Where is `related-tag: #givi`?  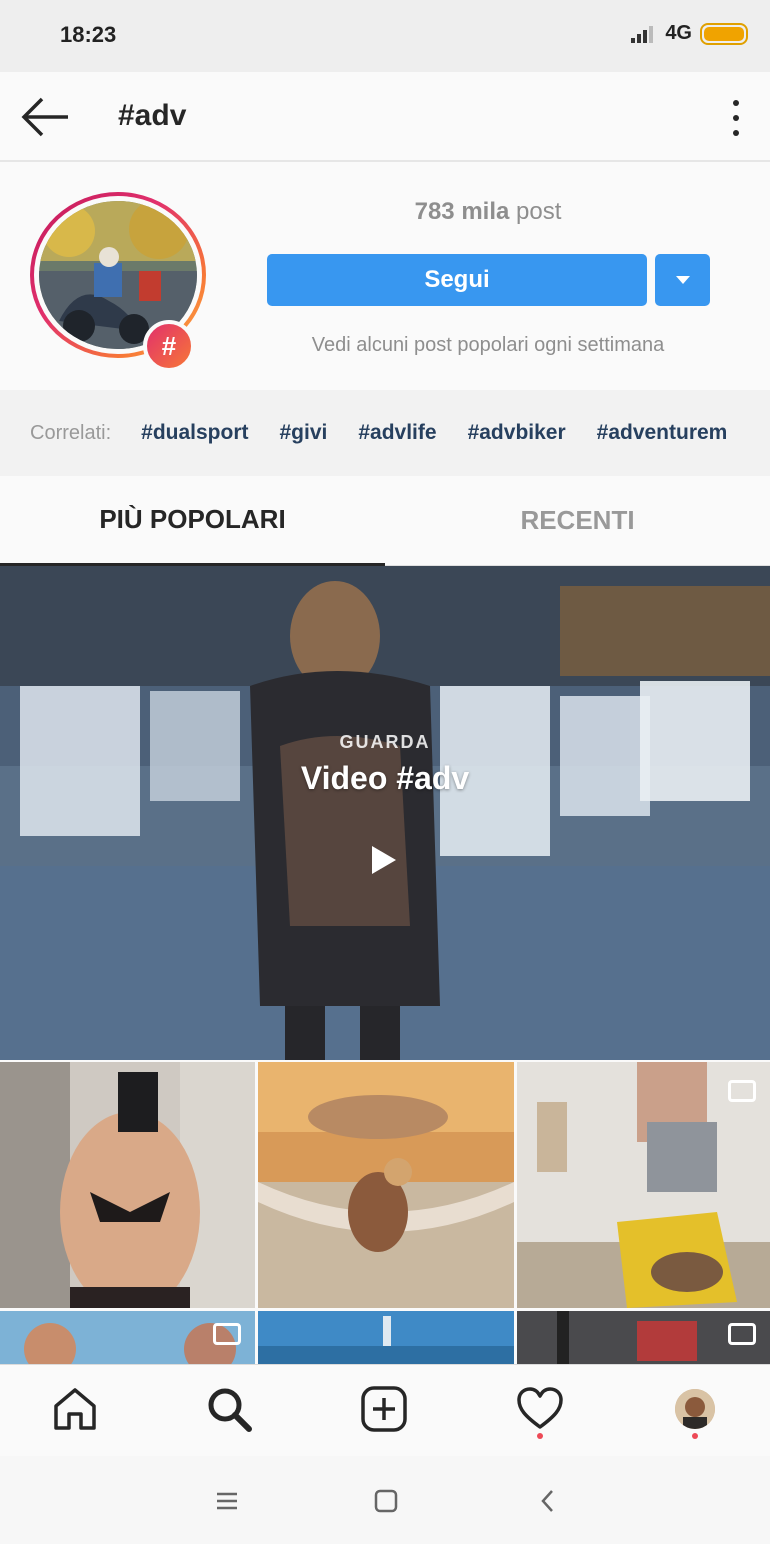
related-tag: #givi is located at coordinates (304, 433).